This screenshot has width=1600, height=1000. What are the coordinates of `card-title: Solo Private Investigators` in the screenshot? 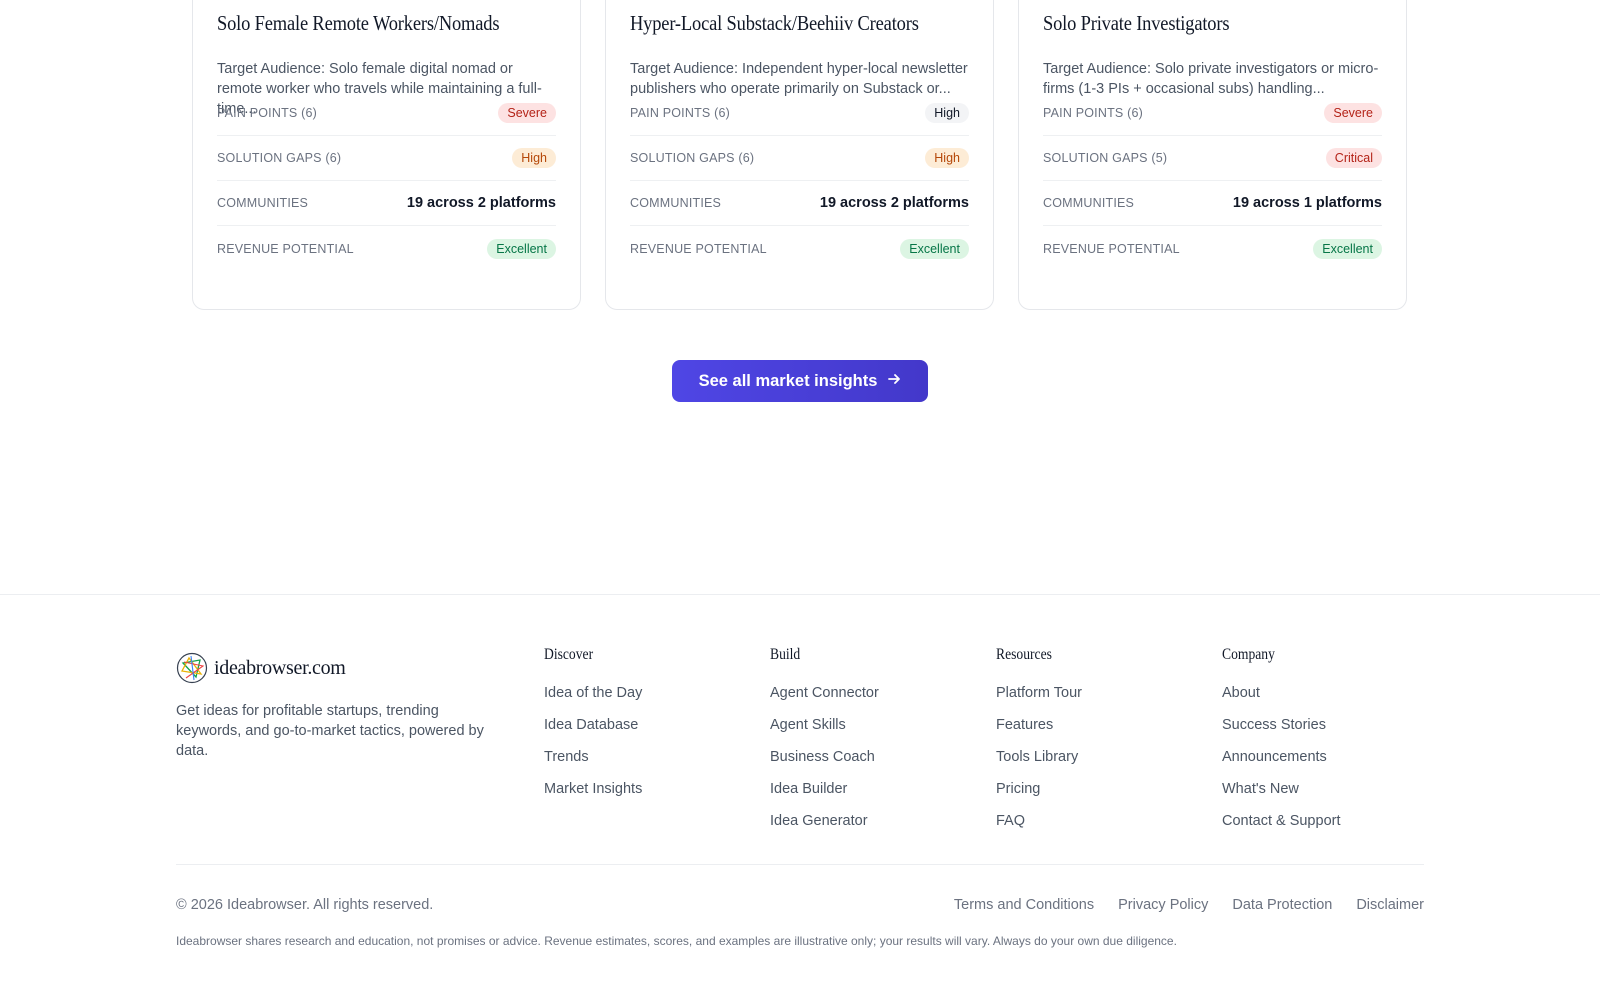 It's located at (1136, 23).